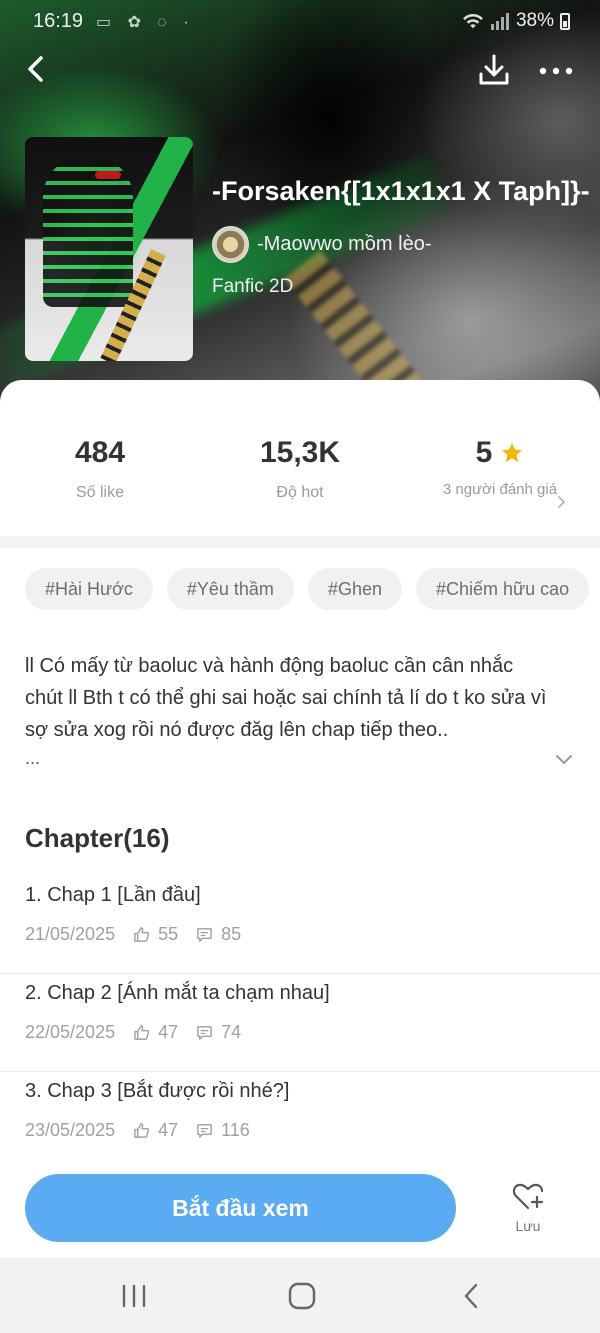 This screenshot has height=1333, width=600. I want to click on chapter-meta: 23/05/2025 47 116, so click(137, 1130).